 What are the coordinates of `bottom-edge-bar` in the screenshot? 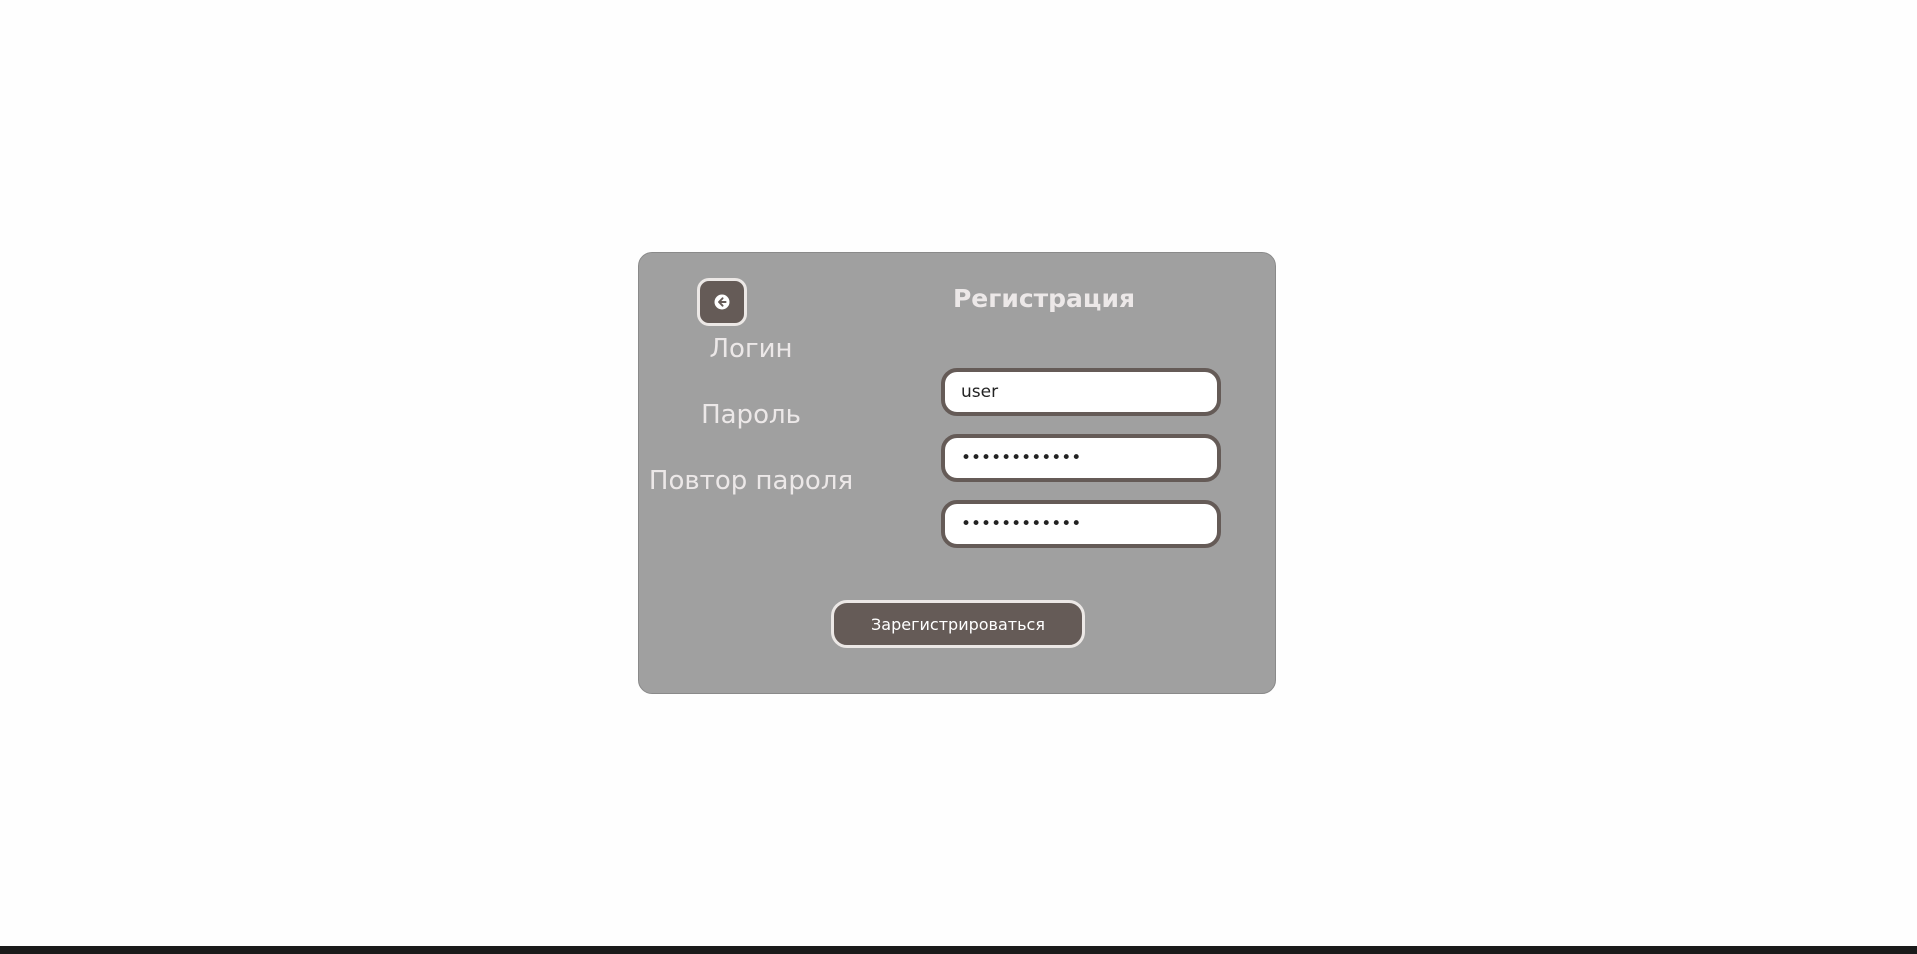 It's located at (958, 950).